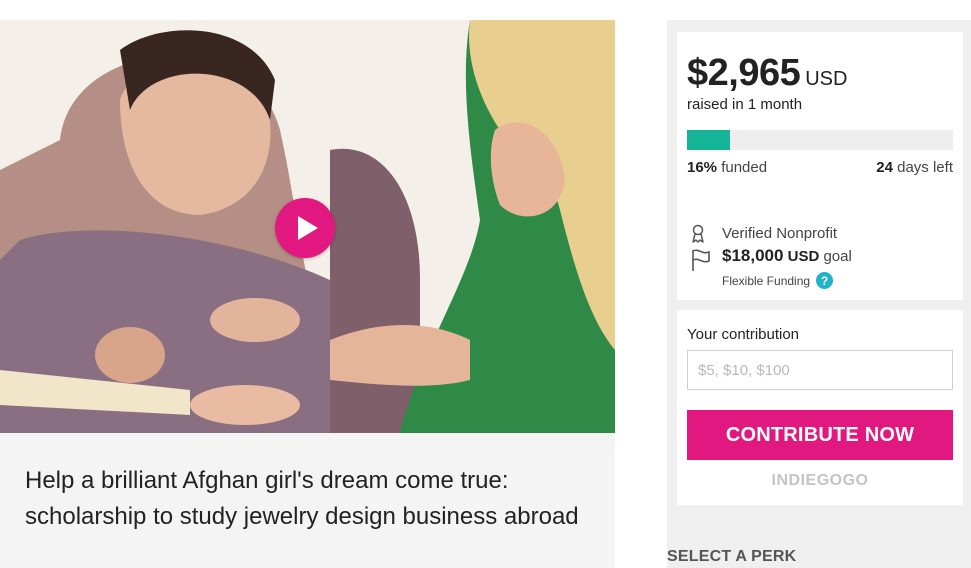  I want to click on amount-value: $2,965, so click(744, 73).